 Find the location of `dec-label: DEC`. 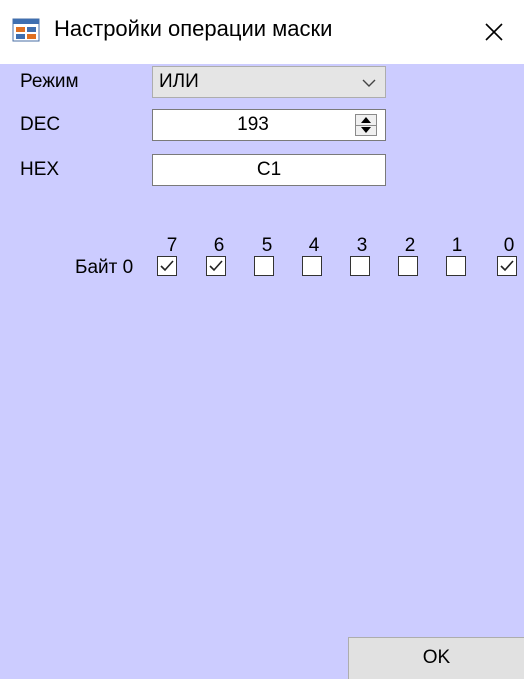

dec-label: DEC is located at coordinates (40, 124).